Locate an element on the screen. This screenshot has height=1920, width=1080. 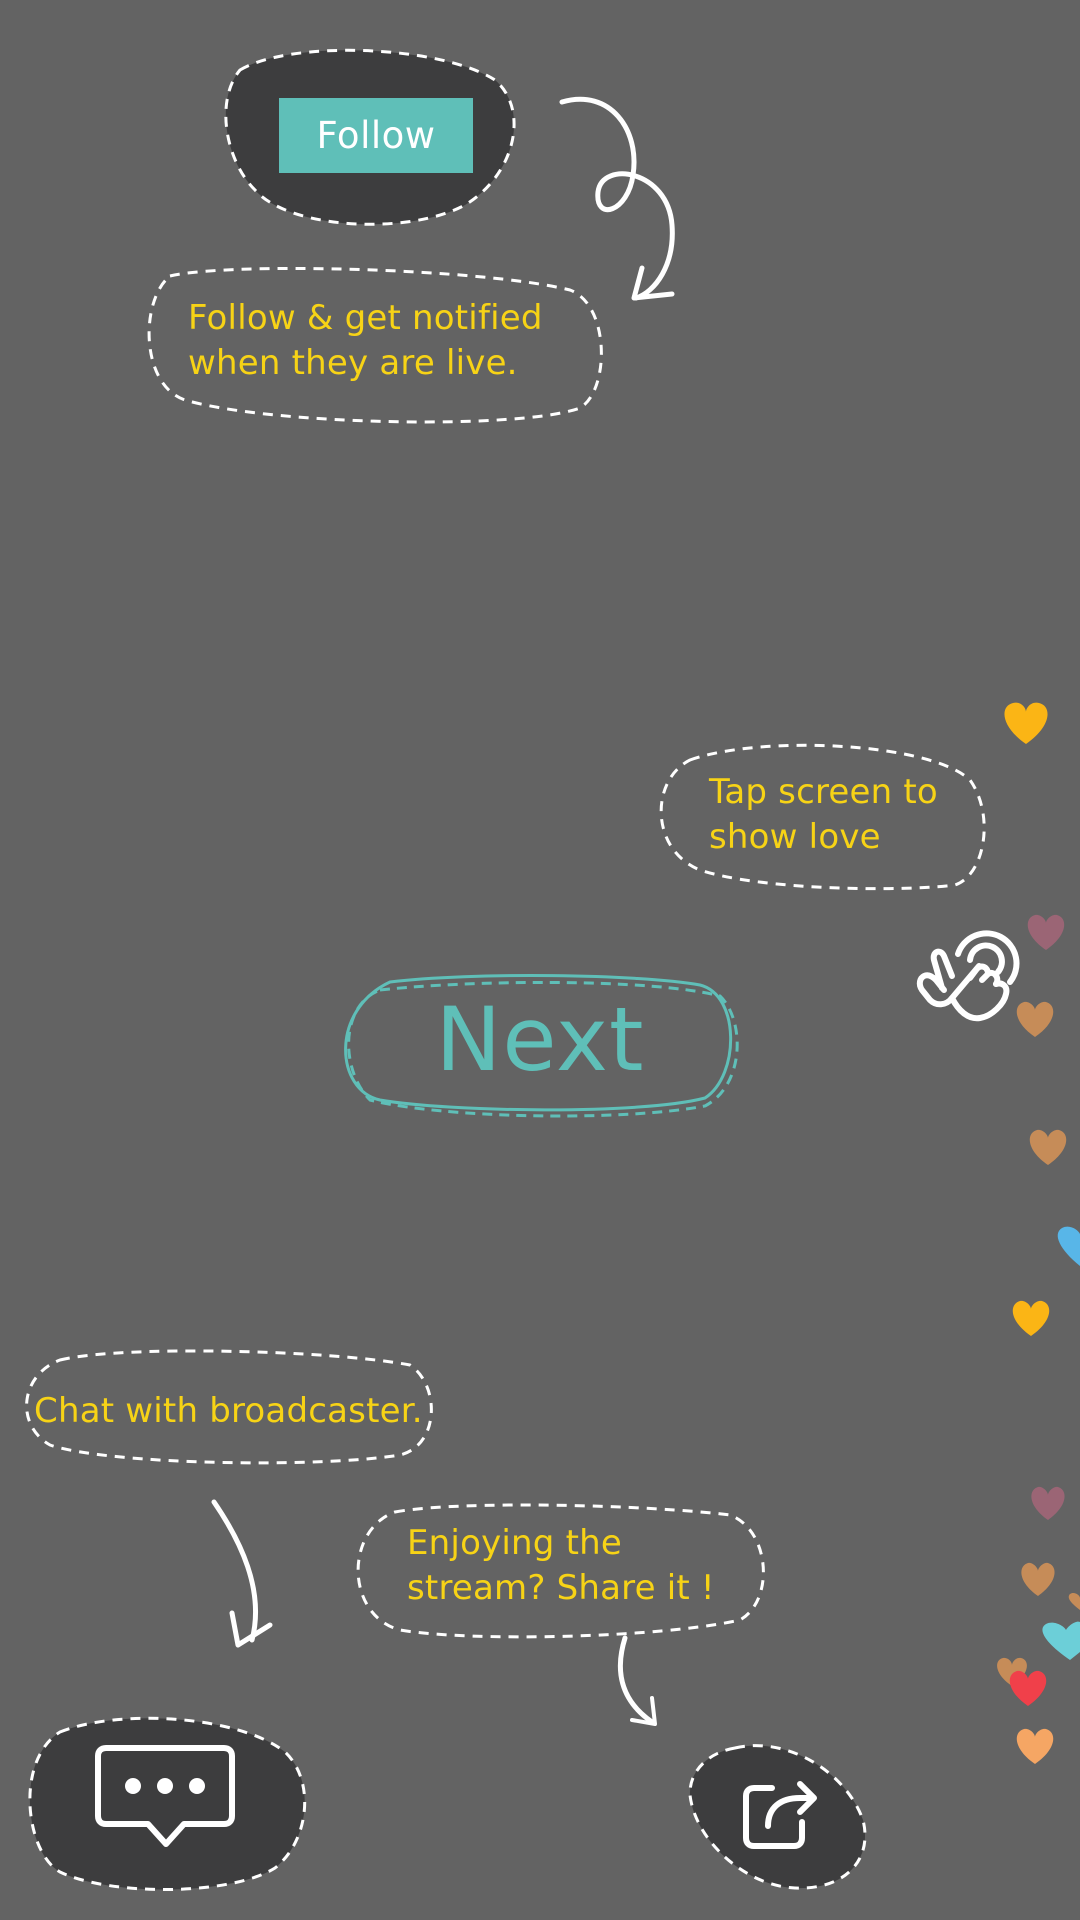
love-hint-text: Tap screen to show love is located at coordinates (823, 814).